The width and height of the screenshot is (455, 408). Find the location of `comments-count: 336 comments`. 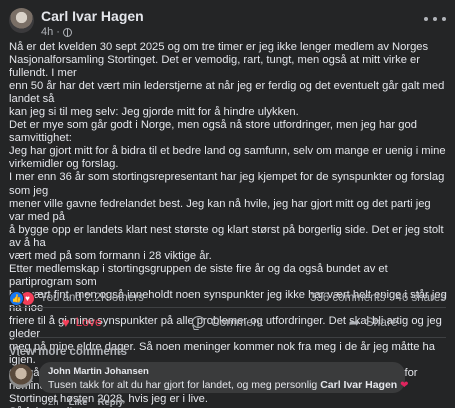

comments-count: 336 comments is located at coordinates (347, 298).